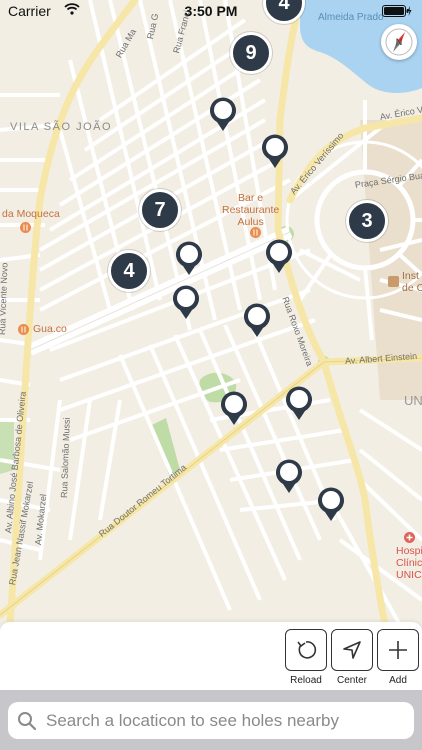  What do you see at coordinates (306, 680) in the screenshot?
I see `reload-label: Reload` at bounding box center [306, 680].